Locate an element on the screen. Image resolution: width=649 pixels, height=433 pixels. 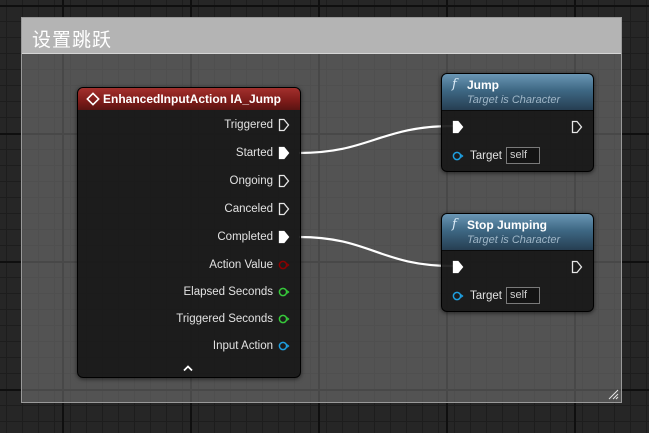
pin-action-value: Action Value is located at coordinates (249, 265).